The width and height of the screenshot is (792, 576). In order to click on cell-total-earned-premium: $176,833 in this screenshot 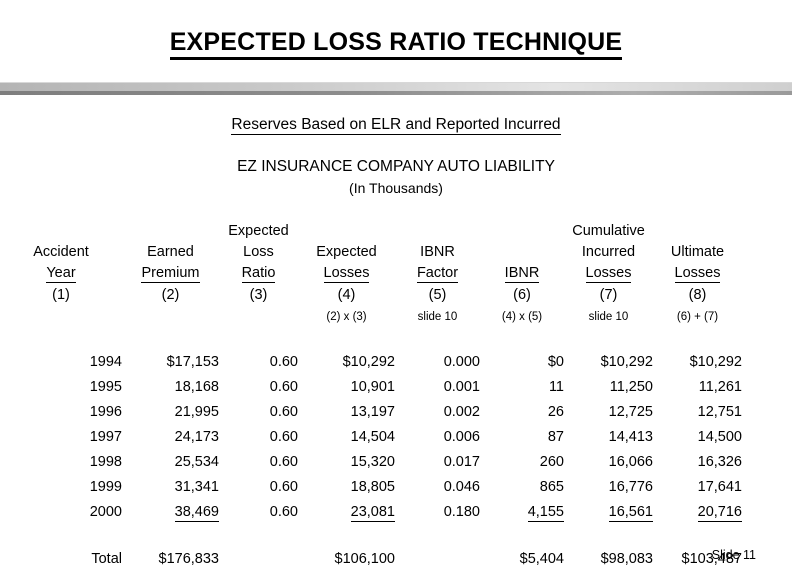, I will do `click(188, 559)`.